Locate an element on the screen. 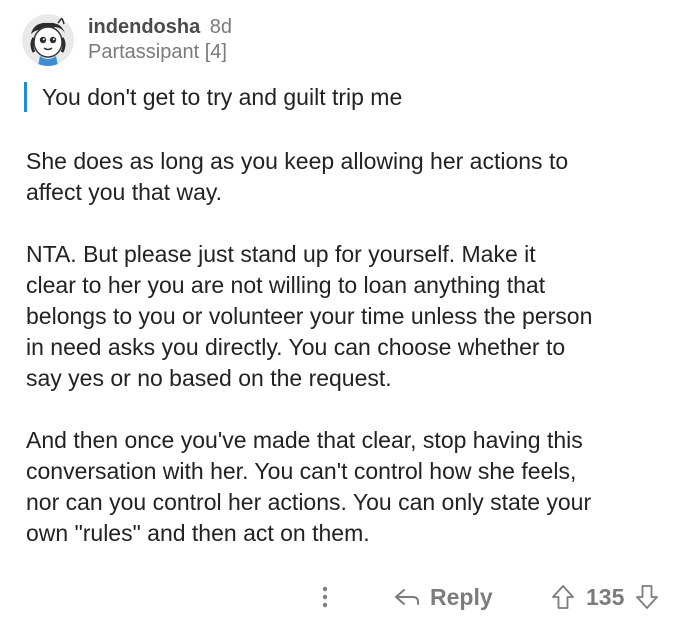 Image resolution: width=700 pixels, height=628 pixels. user-avatar is located at coordinates (48, 40).